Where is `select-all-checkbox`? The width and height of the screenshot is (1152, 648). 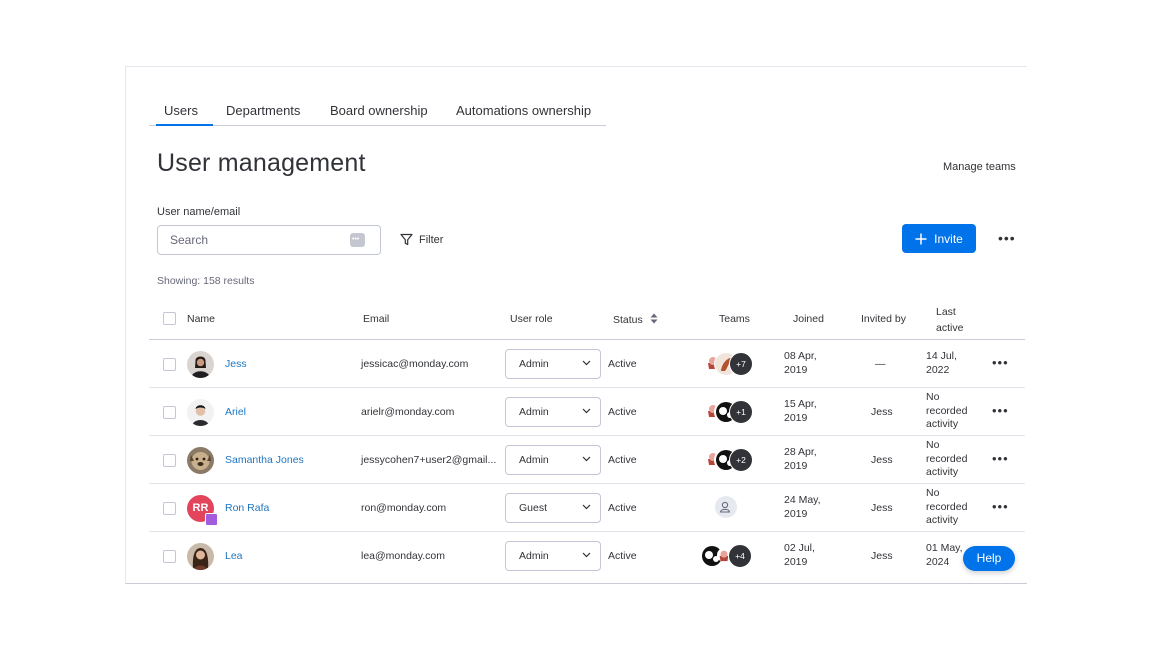
select-all-checkbox is located at coordinates (169, 318).